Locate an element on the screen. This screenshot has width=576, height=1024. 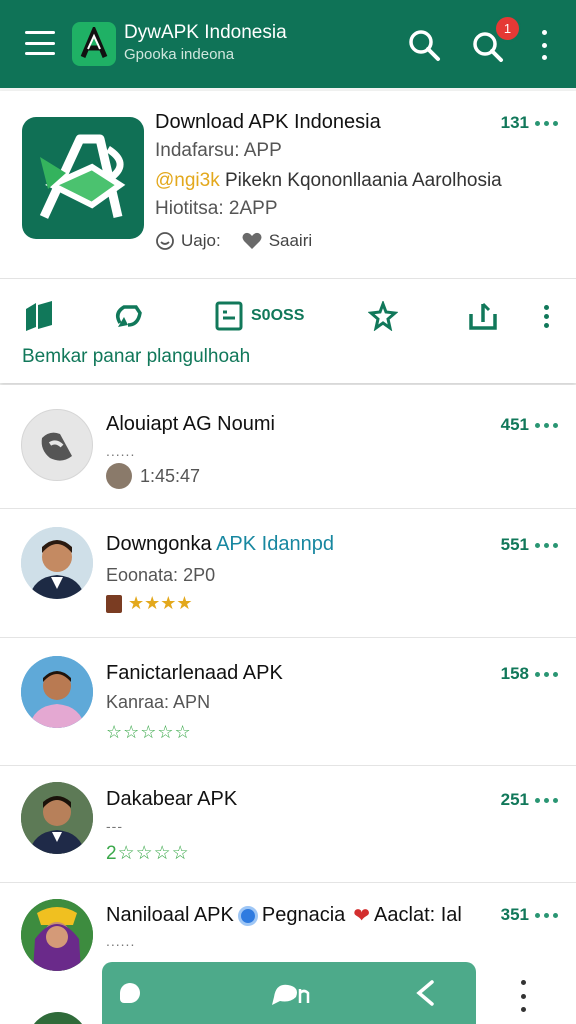
featured-detail-3: Hiotitsa: 2APP is located at coordinates (216, 208).